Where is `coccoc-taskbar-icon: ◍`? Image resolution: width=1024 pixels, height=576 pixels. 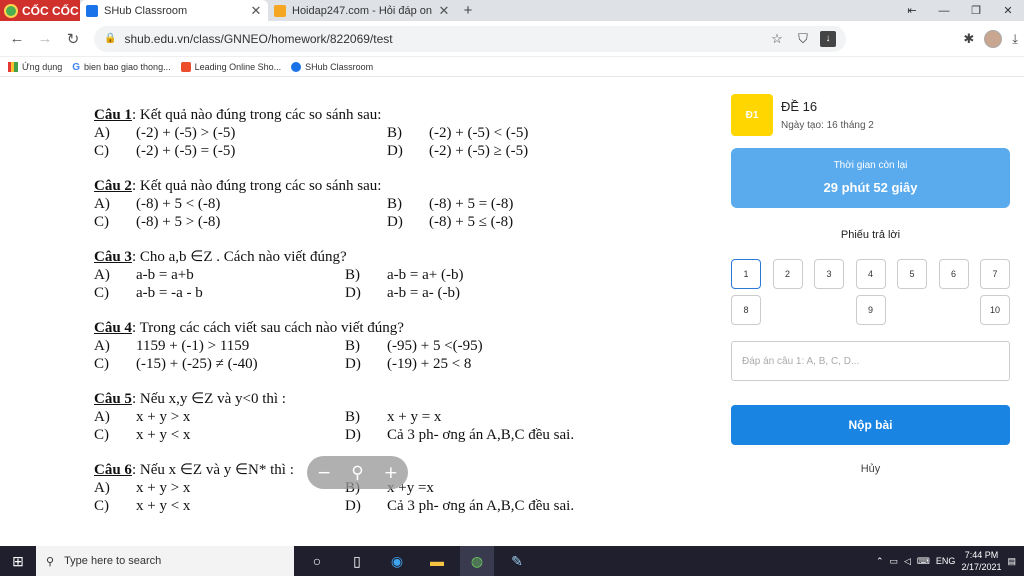 coccoc-taskbar-icon: ◍ is located at coordinates (477, 561).